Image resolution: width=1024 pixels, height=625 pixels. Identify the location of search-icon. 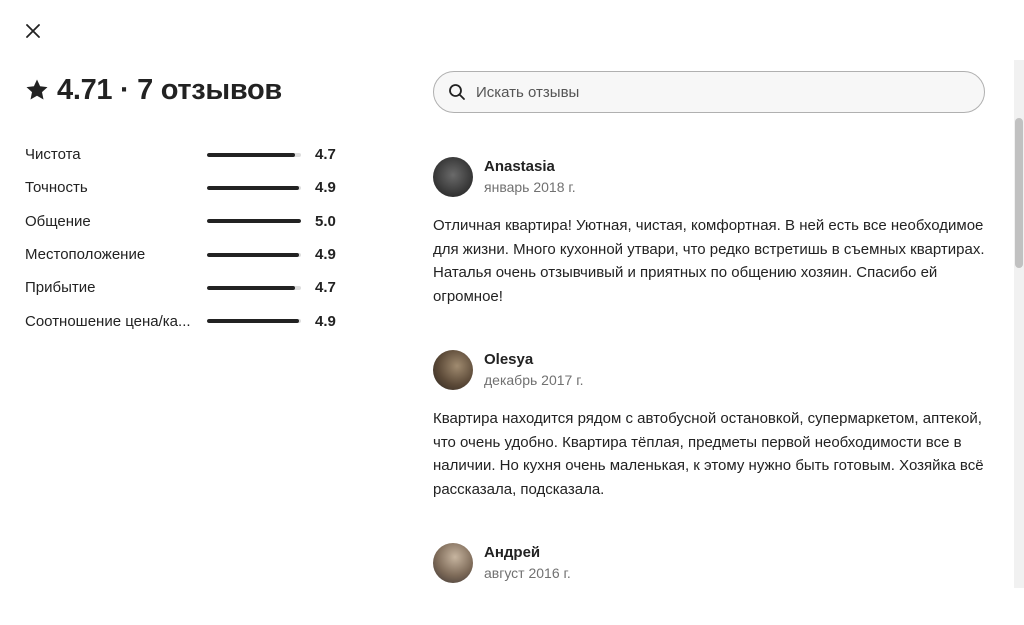
(457, 92).